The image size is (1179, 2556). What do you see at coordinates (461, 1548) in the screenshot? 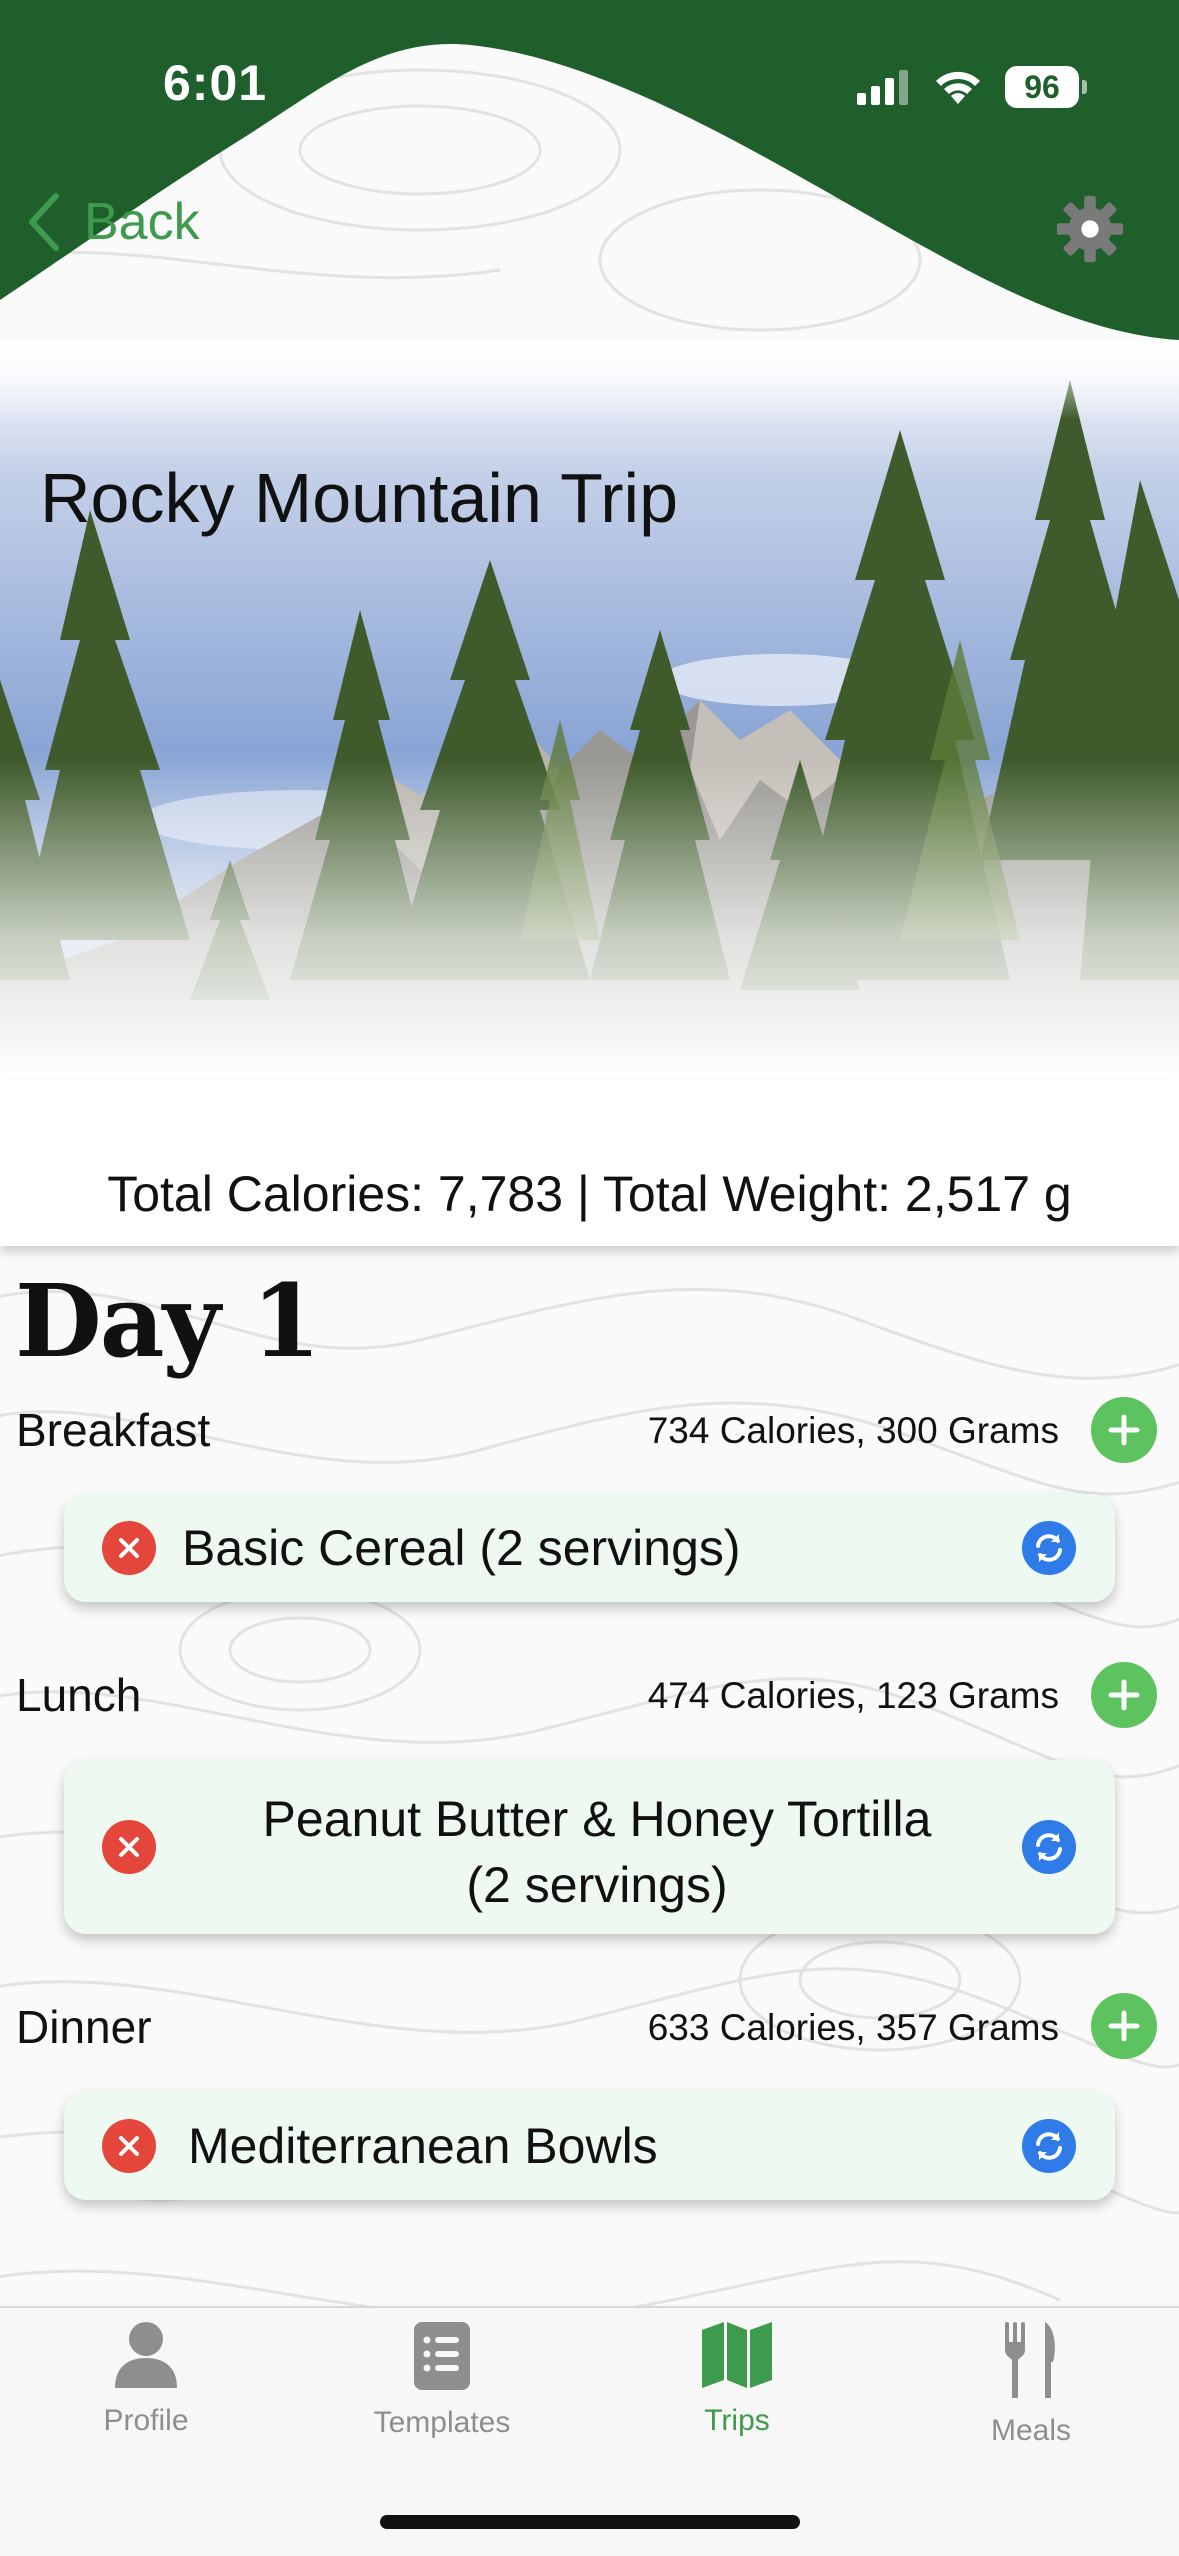
I see `meal-item-name: Basic Cereal (2 servings)` at bounding box center [461, 1548].